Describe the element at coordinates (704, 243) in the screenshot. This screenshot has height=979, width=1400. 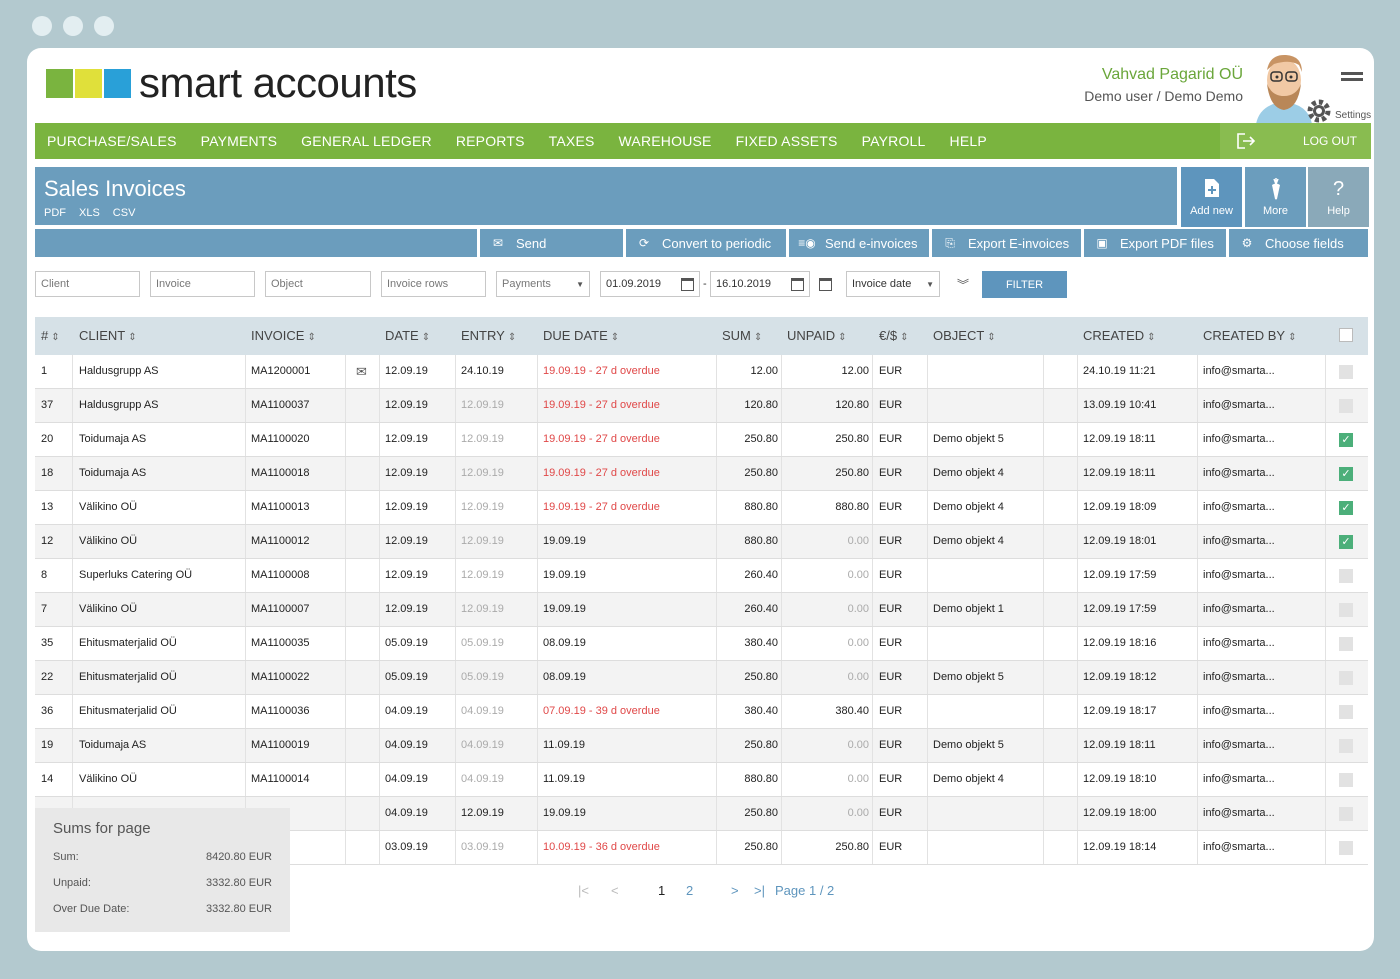
I see `convert-periodic-button: ⟳ Convert to periodic` at that location.